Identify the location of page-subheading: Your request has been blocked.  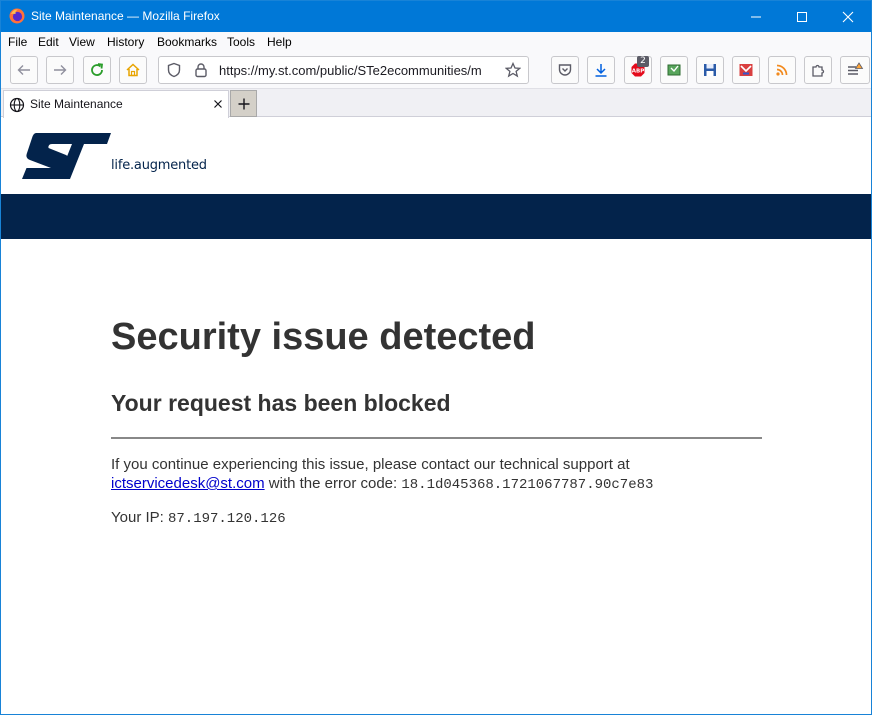
(281, 403).